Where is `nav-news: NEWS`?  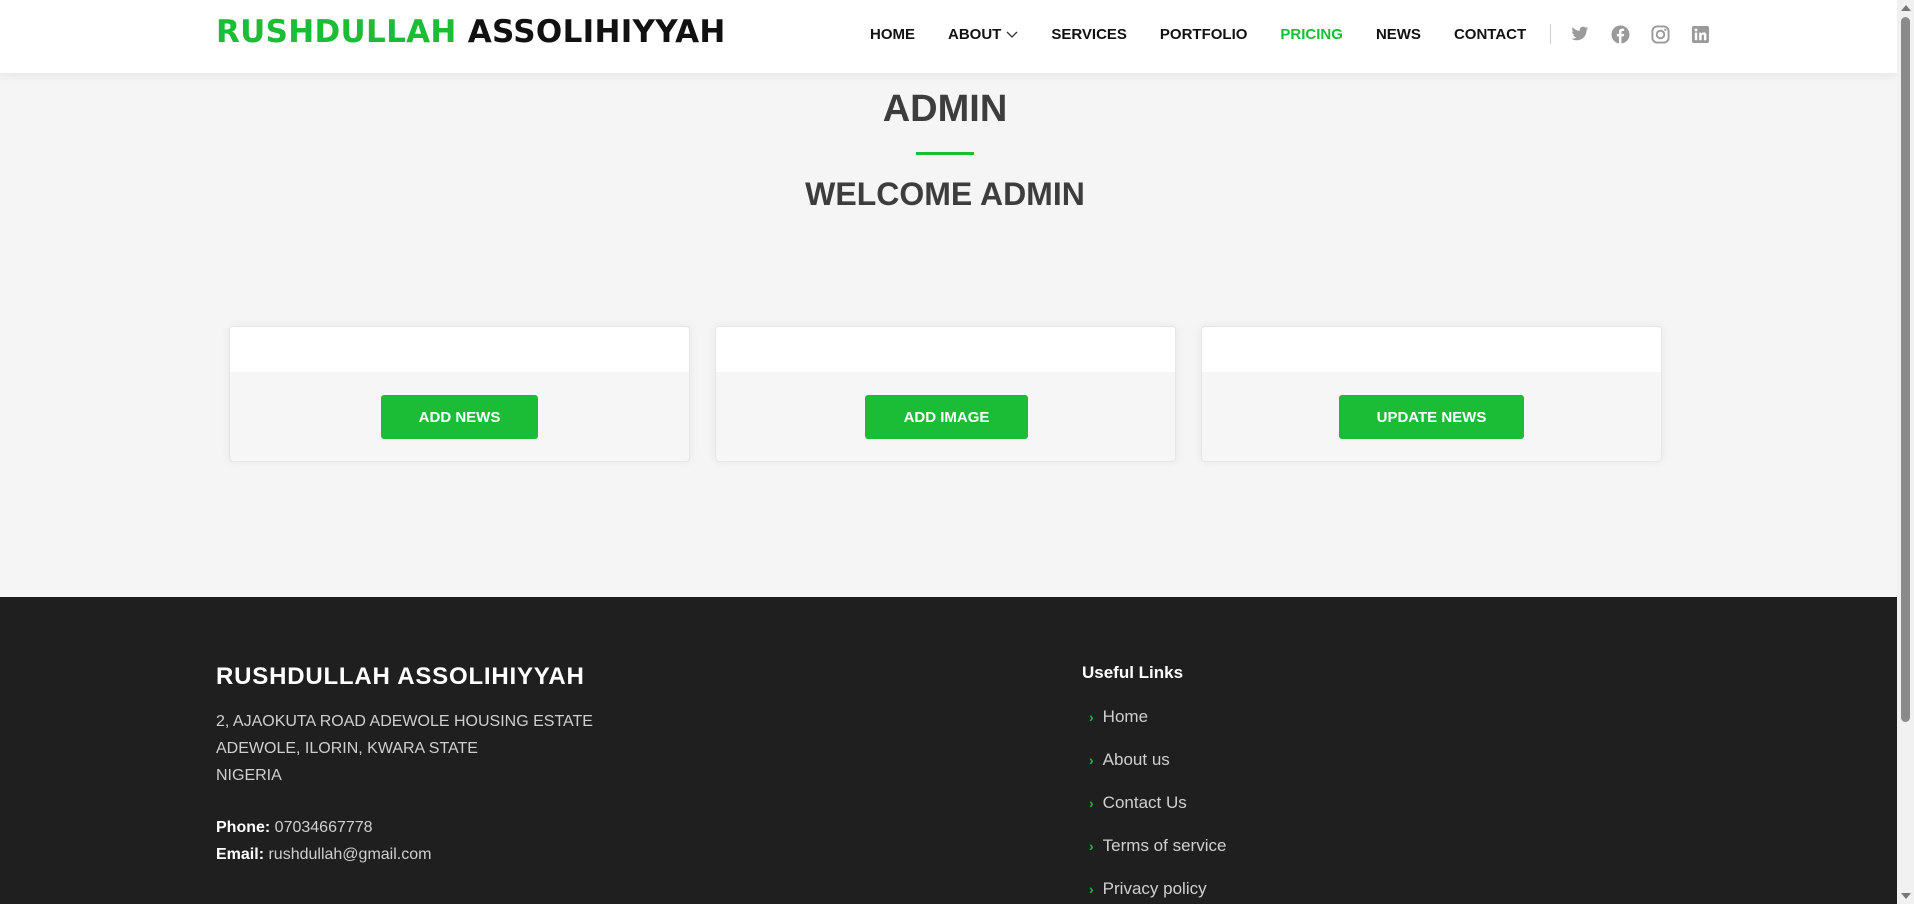 nav-news: NEWS is located at coordinates (1398, 34).